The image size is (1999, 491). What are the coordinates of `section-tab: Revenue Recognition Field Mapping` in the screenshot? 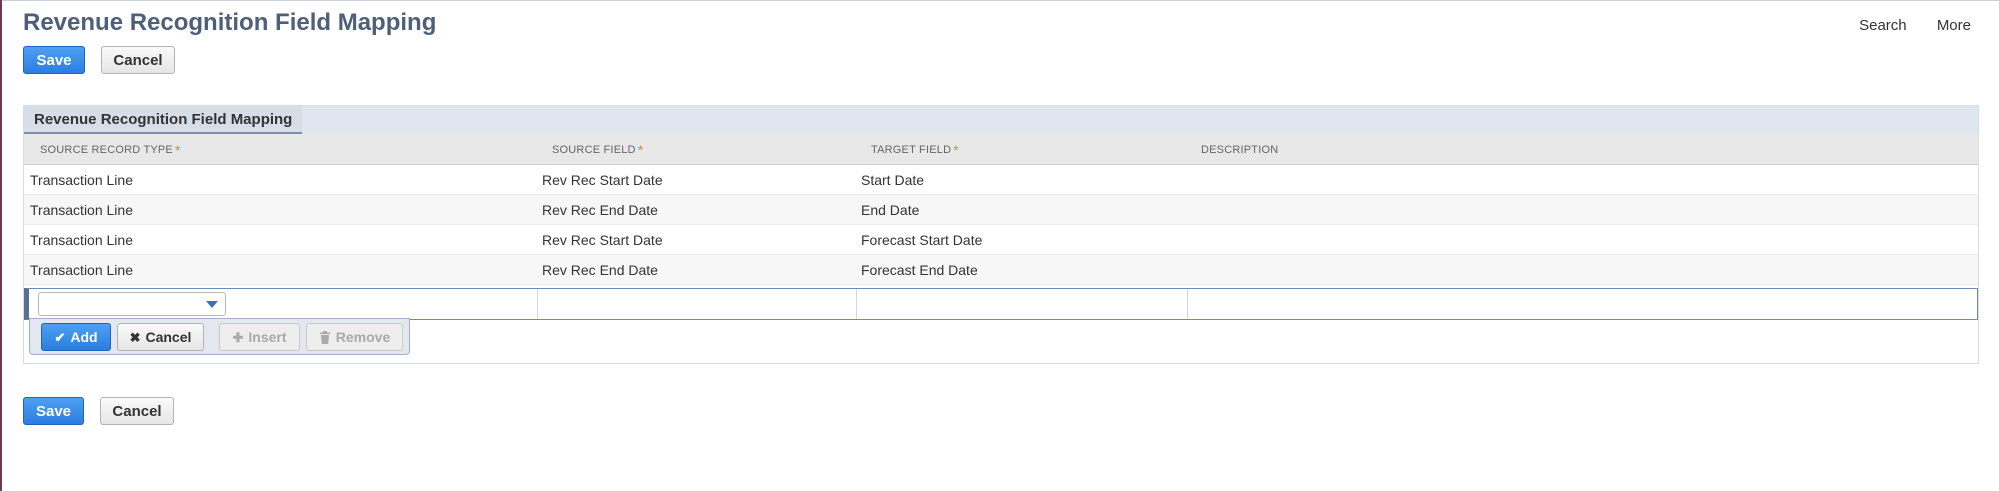 It's located at (163, 120).